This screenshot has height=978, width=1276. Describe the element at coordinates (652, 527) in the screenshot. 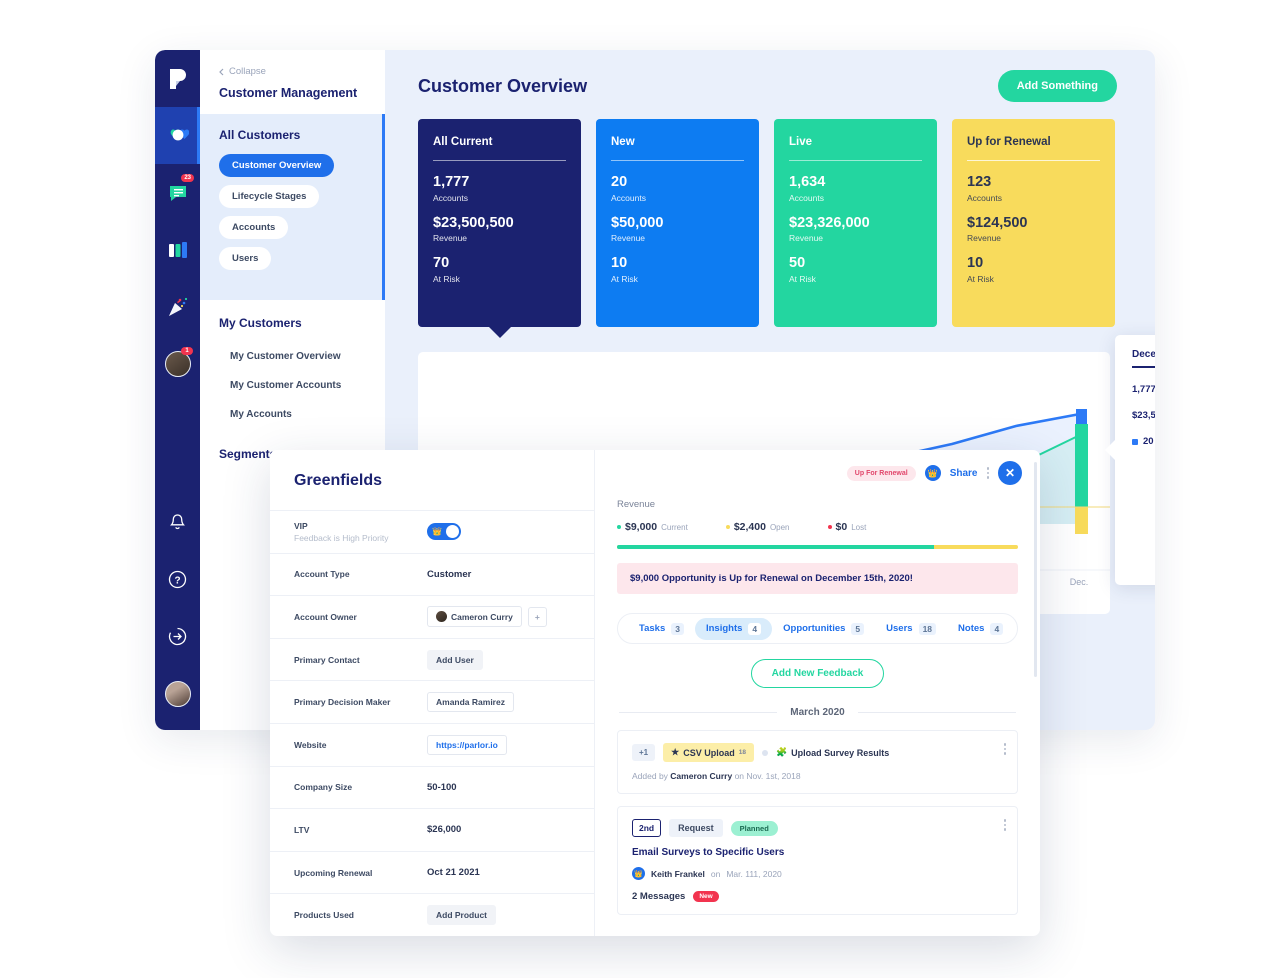

I see `revenue-legend-current: $9,000 Current` at that location.